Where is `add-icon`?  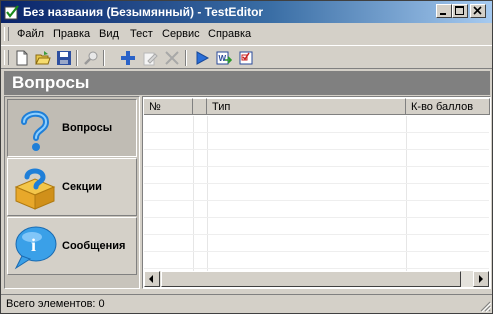
add-icon is located at coordinates (128, 58).